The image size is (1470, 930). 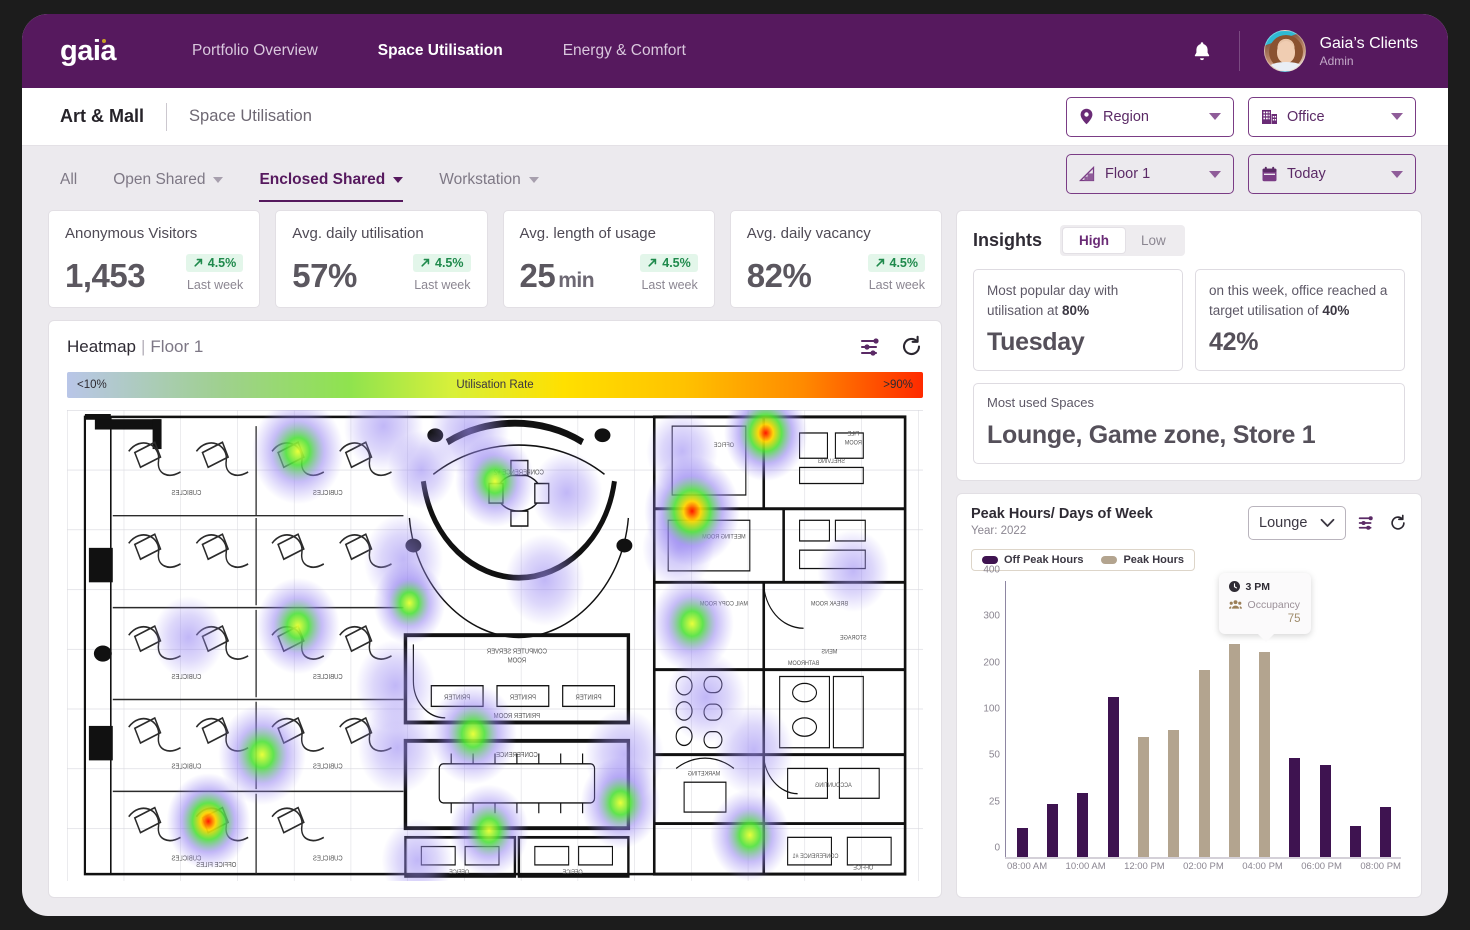 What do you see at coordinates (131, 233) in the screenshot?
I see `kpi-title: Anonymous Visitors` at bounding box center [131, 233].